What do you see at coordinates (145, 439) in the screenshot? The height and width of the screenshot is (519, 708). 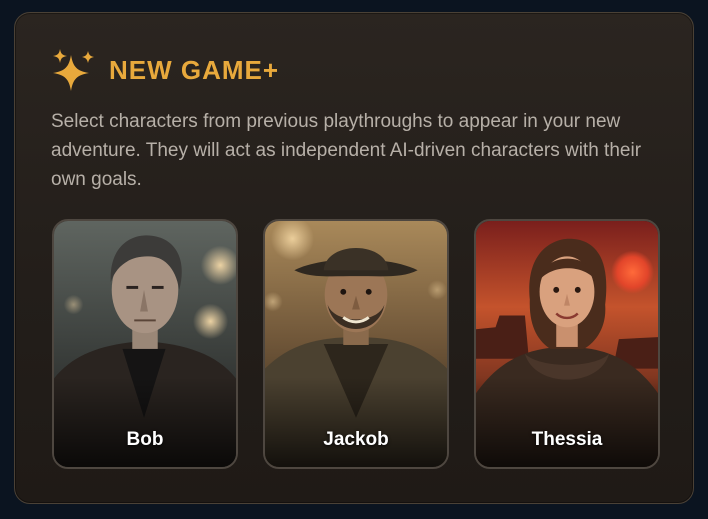 I see `character-name: Bob` at bounding box center [145, 439].